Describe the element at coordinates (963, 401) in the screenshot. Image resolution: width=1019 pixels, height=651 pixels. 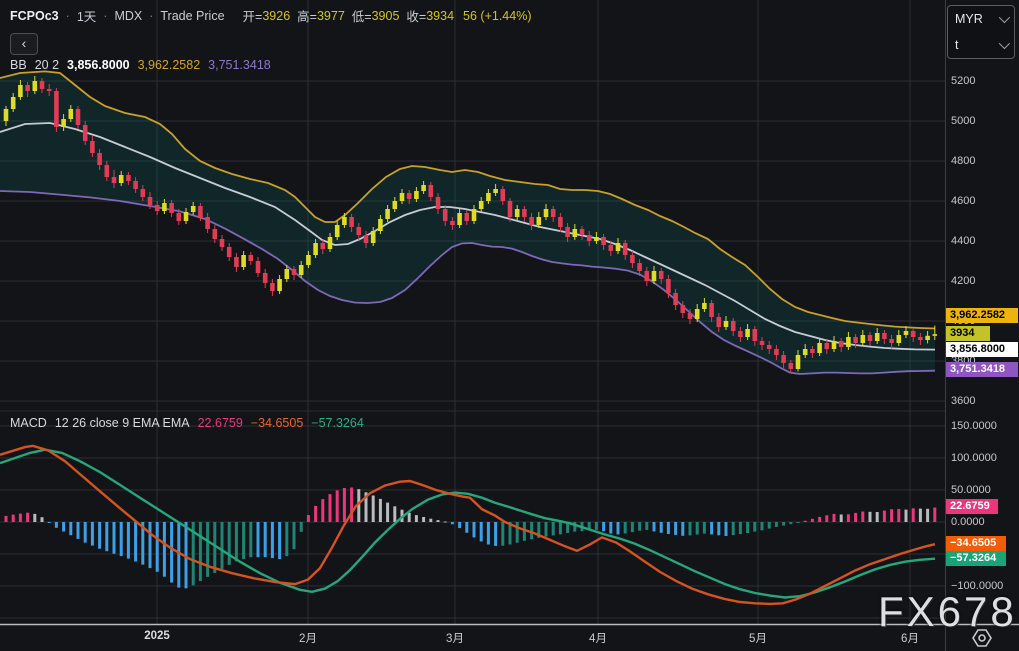
I see `price-tick-label: 3600` at that location.